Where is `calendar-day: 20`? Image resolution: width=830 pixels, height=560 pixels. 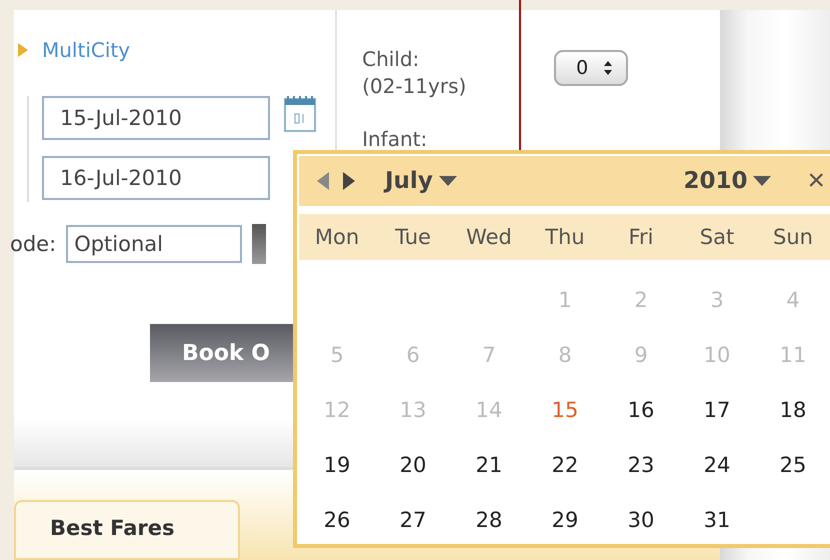 calendar-day: 20 is located at coordinates (413, 464).